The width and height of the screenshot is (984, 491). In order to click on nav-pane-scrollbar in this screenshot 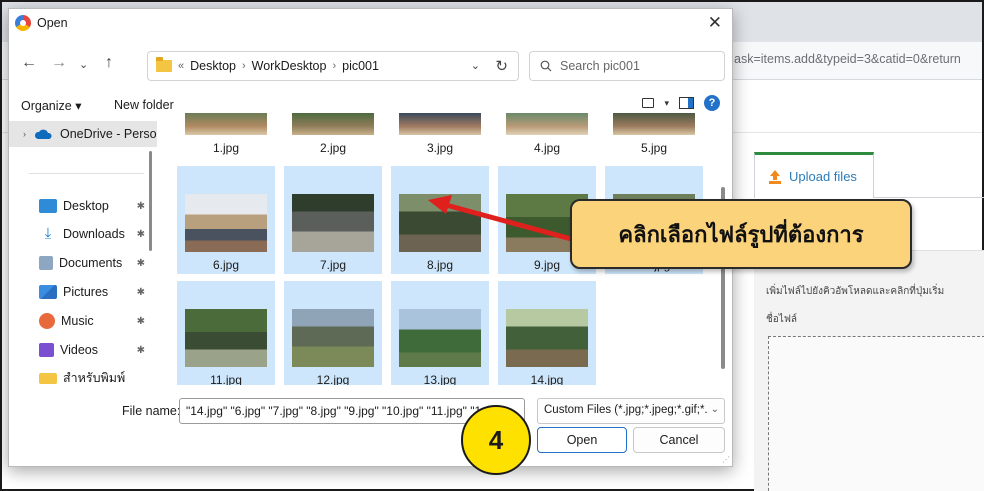, I will do `click(150, 201)`.